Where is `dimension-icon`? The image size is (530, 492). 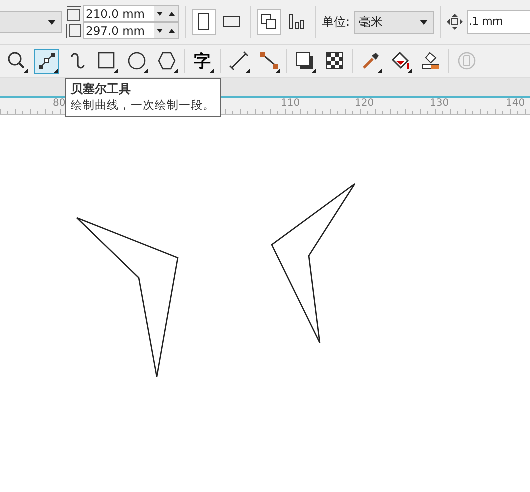
dimension-icon is located at coordinates (238, 61).